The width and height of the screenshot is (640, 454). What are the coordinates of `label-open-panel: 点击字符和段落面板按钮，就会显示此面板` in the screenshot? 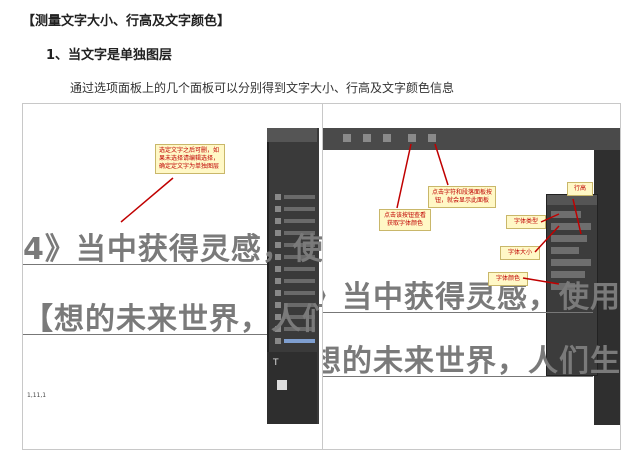 It's located at (462, 197).